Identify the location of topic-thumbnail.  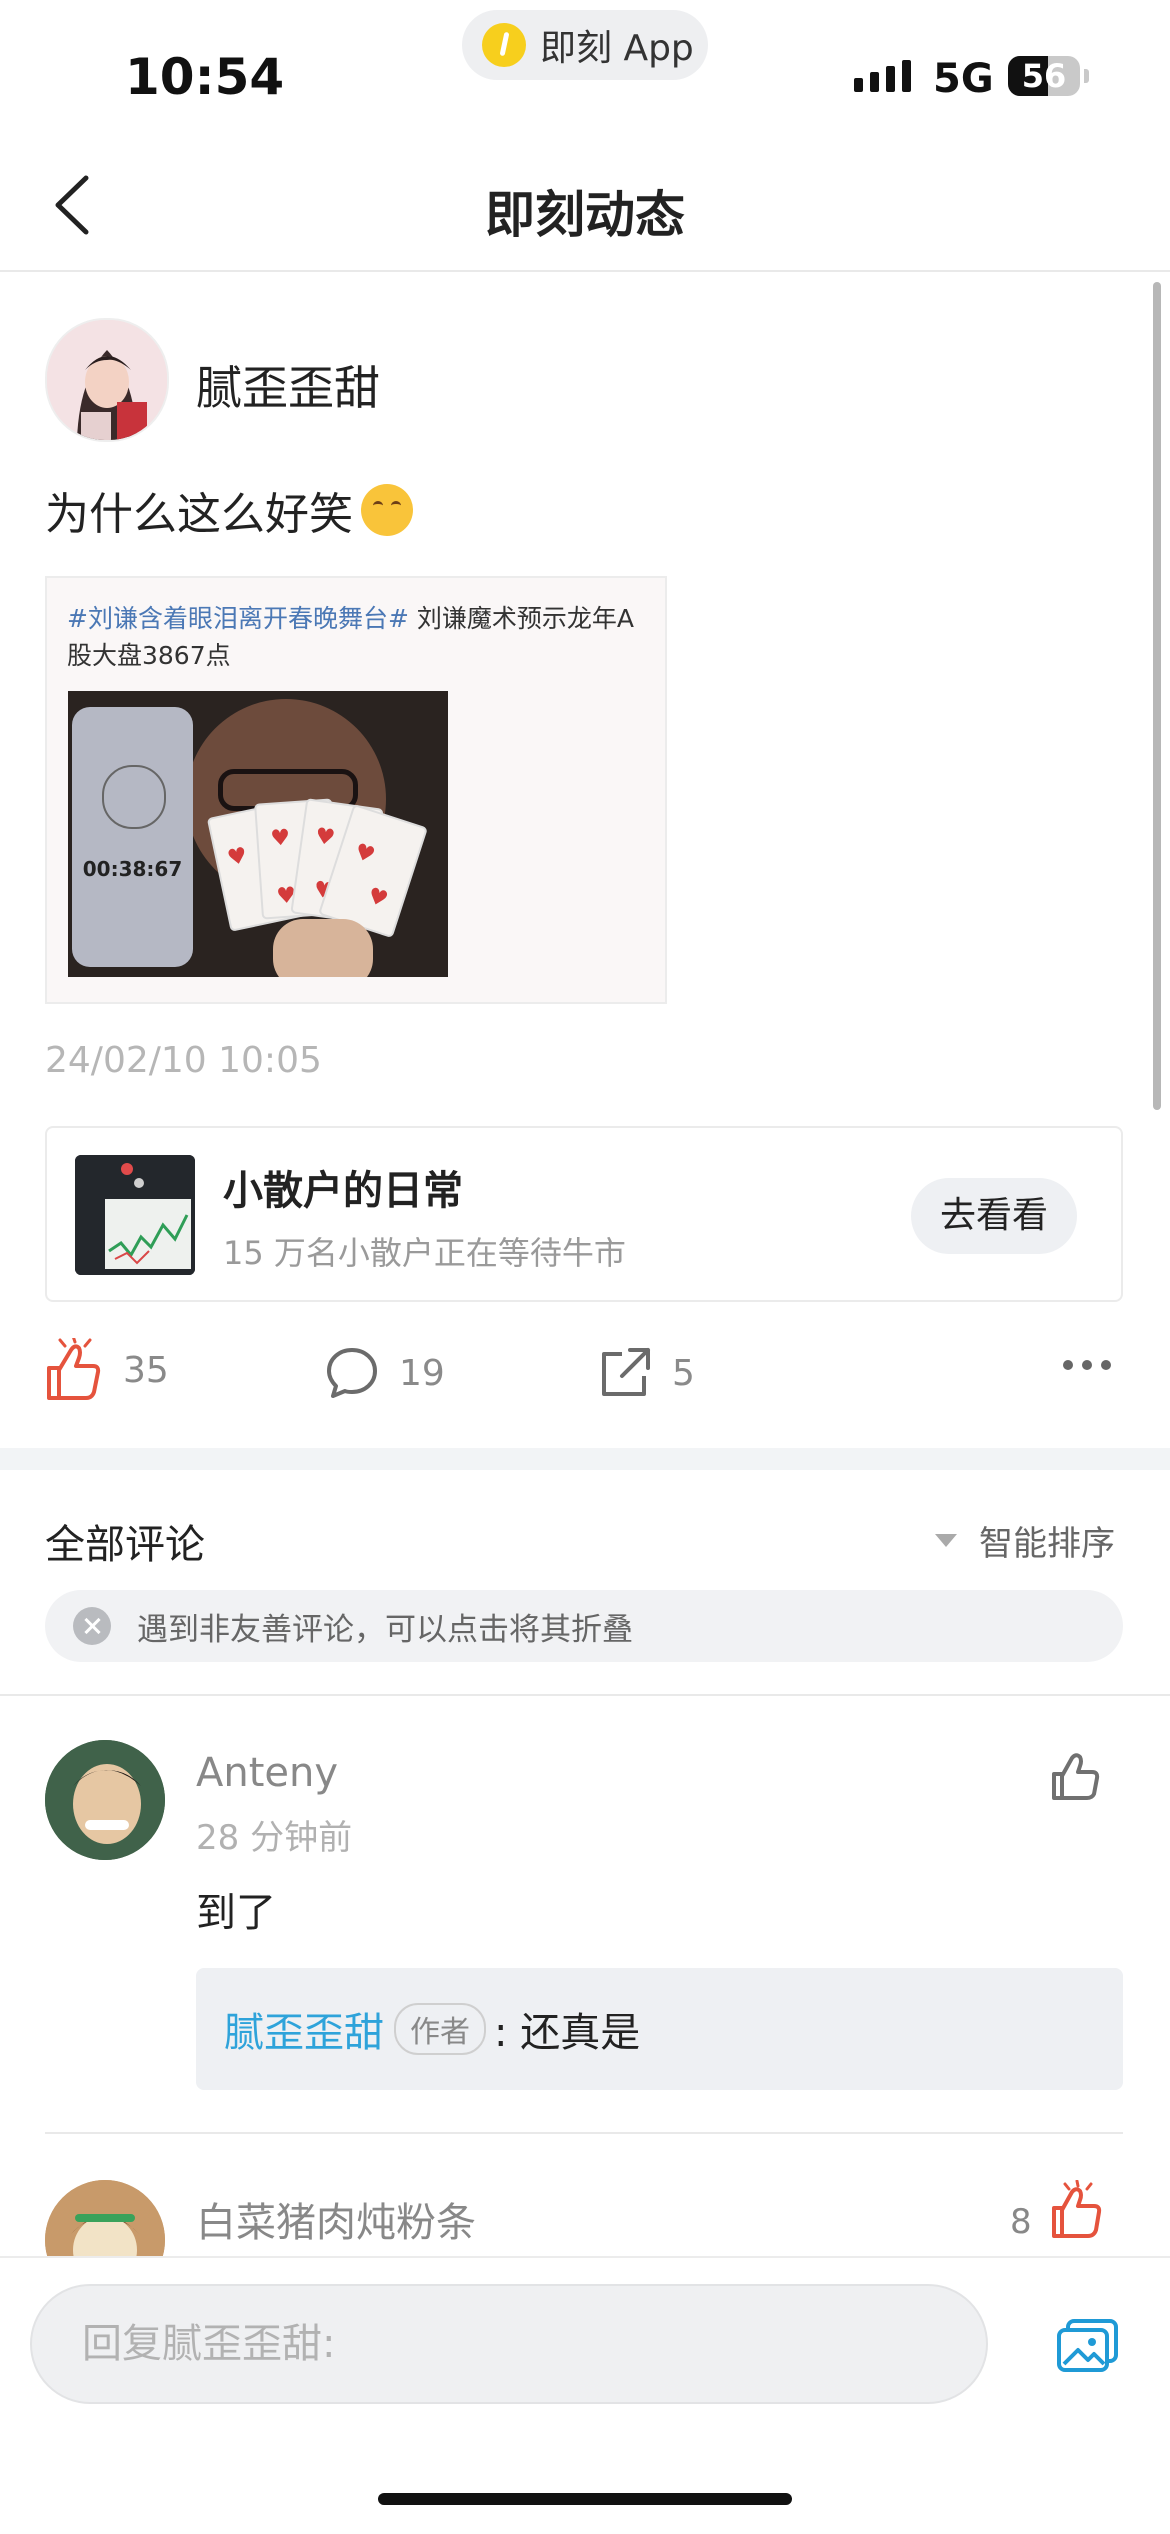
(135, 1215).